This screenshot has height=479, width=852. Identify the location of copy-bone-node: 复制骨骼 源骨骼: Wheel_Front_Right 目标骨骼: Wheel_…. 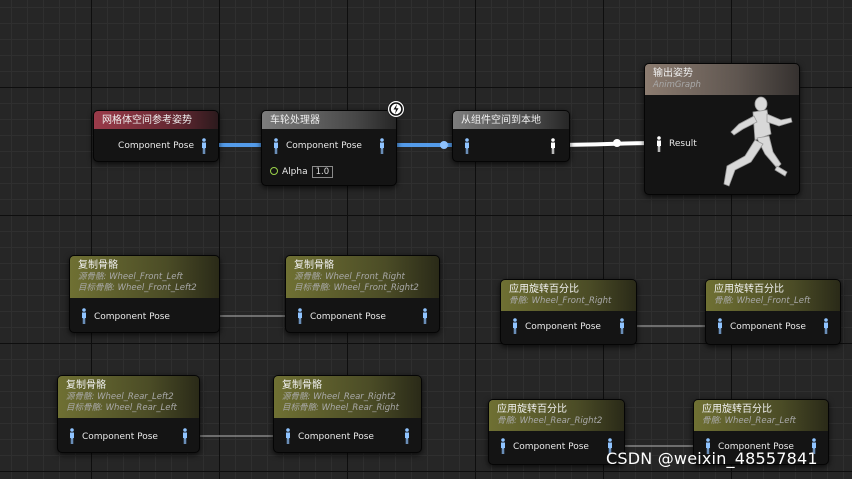
(362, 294).